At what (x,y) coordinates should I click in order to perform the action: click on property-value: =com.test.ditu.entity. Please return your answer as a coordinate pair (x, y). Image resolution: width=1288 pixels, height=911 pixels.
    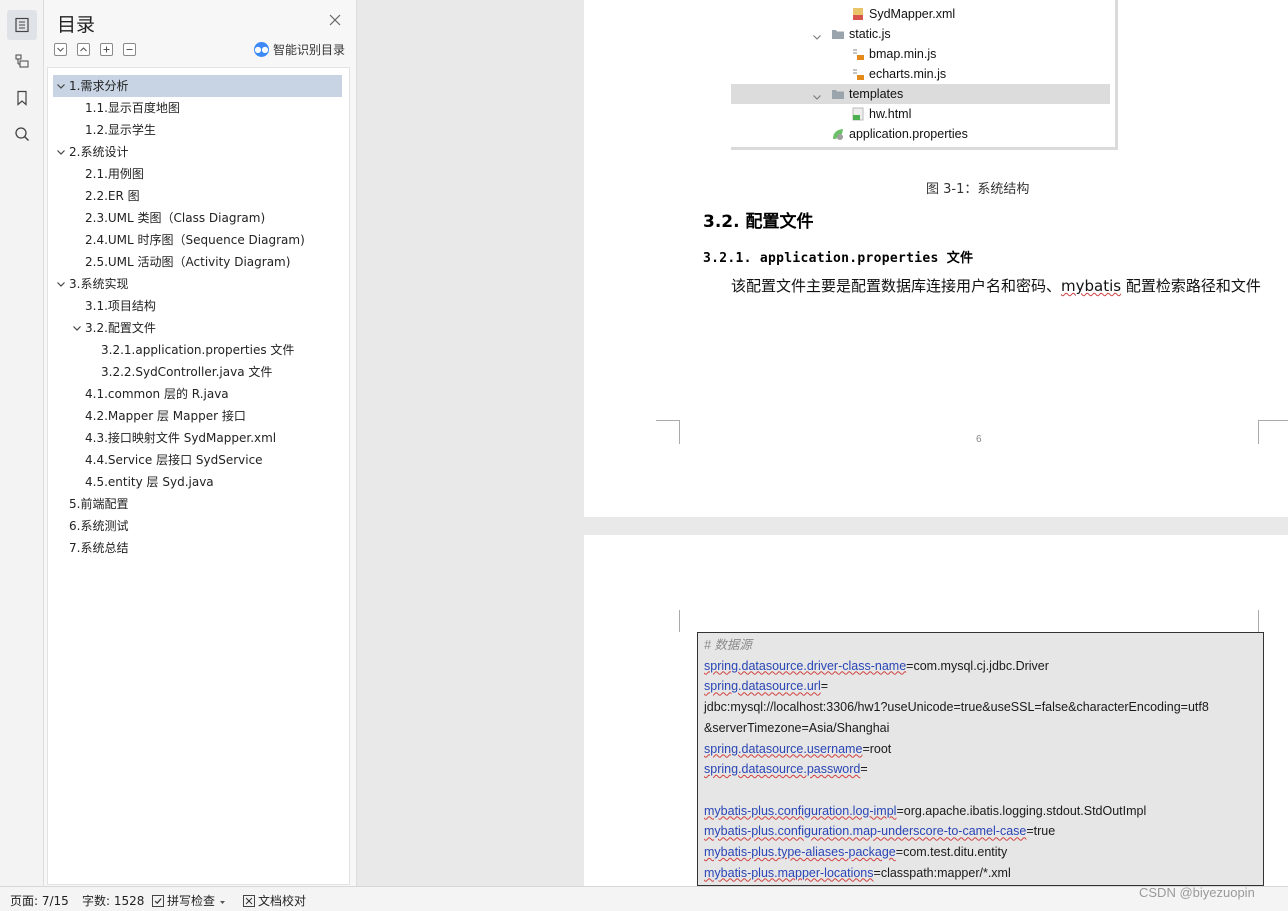
    Looking at the image, I should click on (951, 852).